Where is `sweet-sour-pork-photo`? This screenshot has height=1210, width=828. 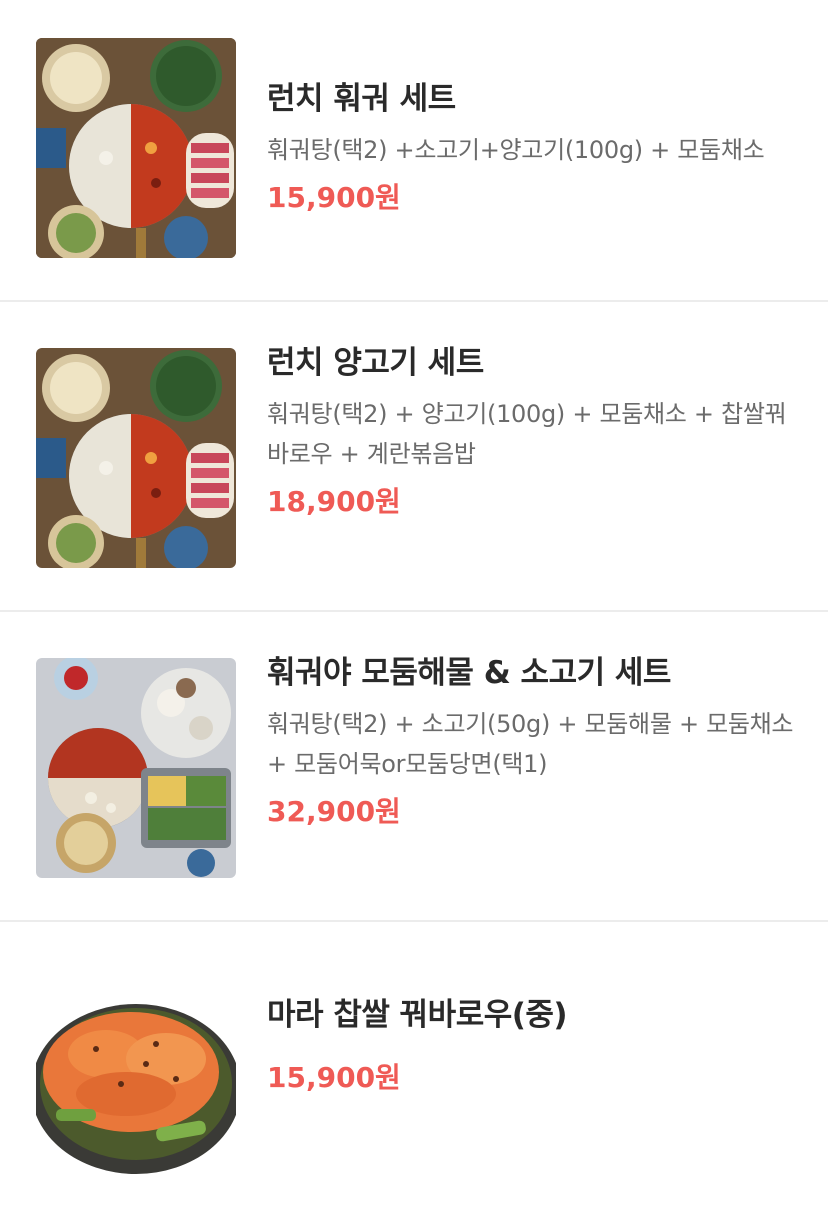
sweet-sour-pork-photo is located at coordinates (136, 1094).